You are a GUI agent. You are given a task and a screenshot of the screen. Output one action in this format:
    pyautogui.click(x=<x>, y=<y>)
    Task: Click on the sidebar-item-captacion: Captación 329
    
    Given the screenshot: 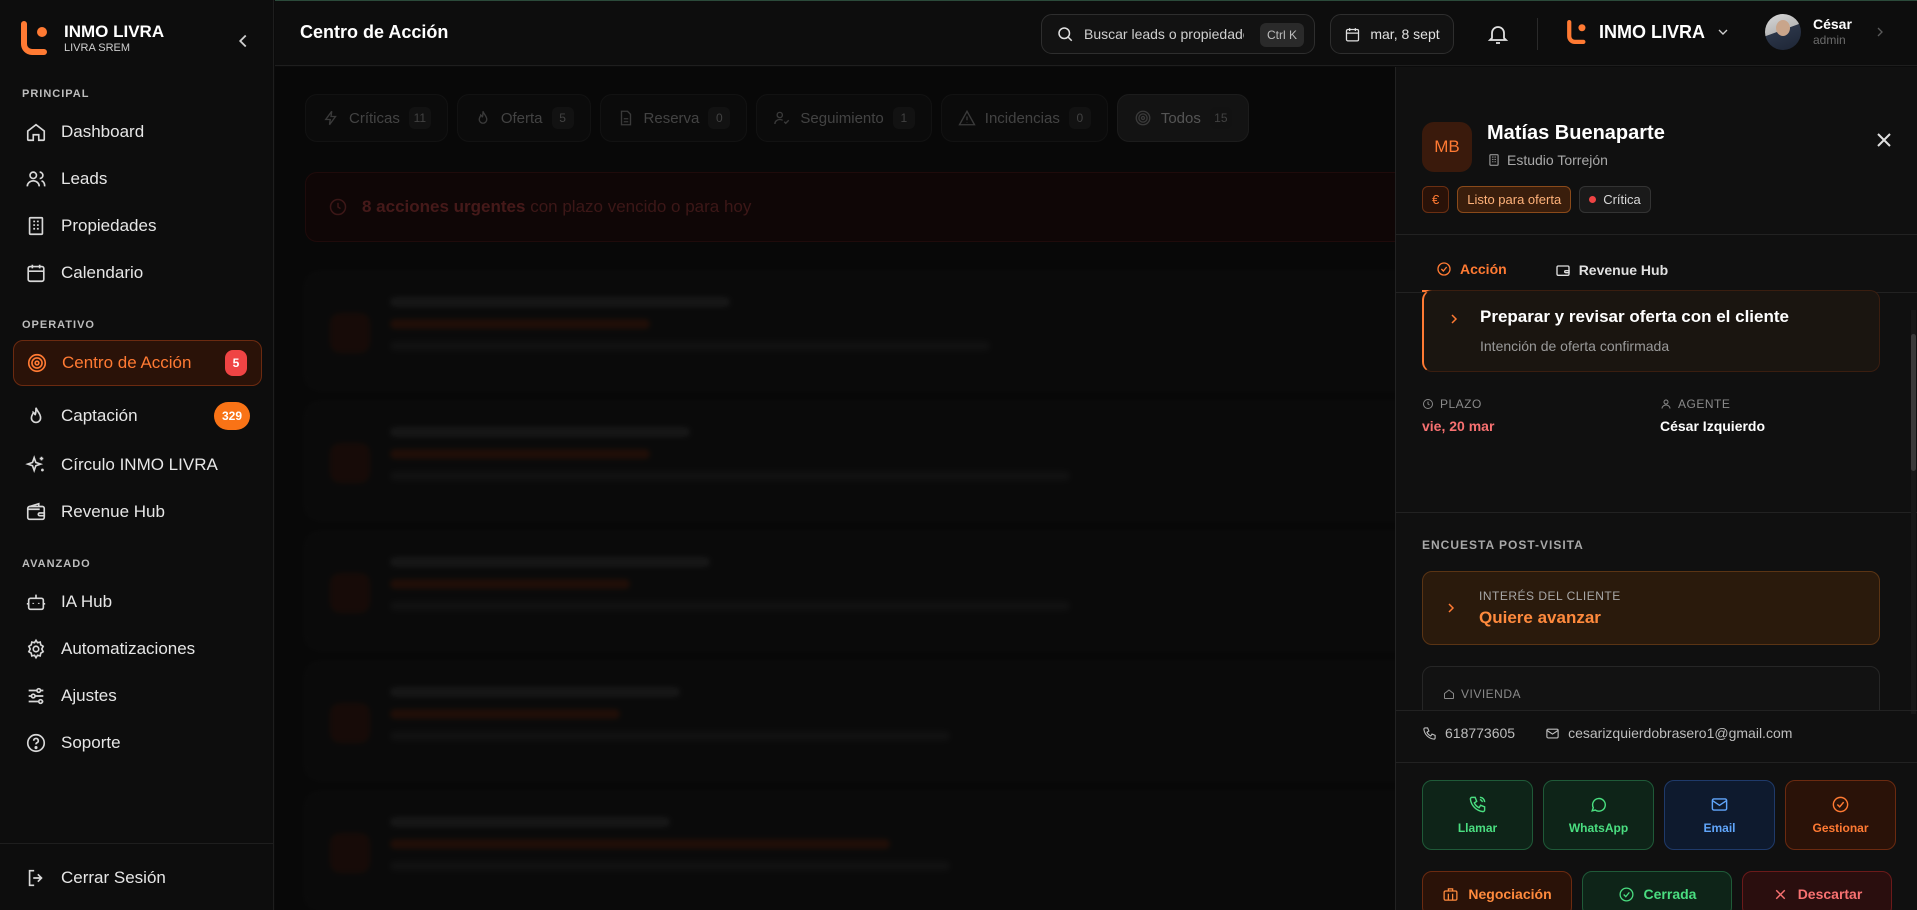 What is the action you would take?
    pyautogui.click(x=137, y=416)
    